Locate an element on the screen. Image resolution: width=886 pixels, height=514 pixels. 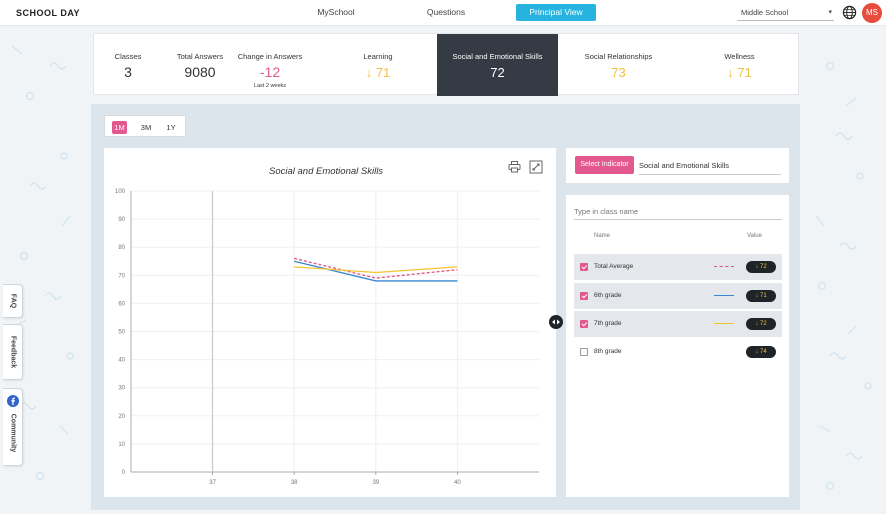
tab-social-emotional-value: 72 is located at coordinates (497, 72).